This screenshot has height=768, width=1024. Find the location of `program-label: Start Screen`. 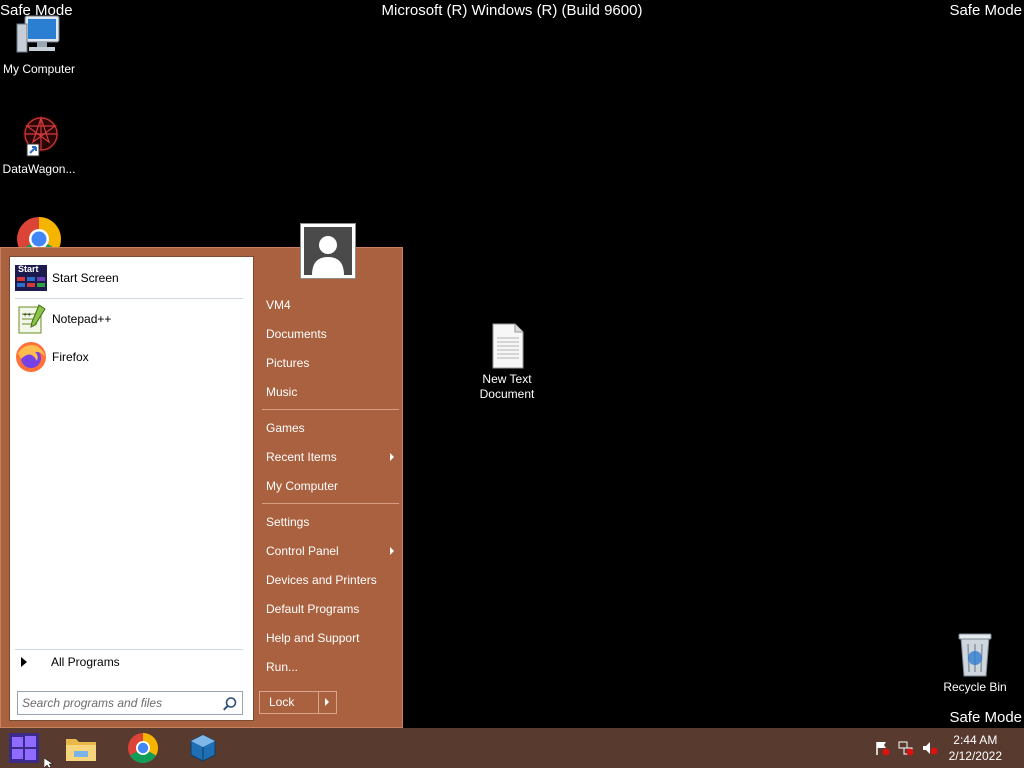

program-label: Start Screen is located at coordinates (85, 278).